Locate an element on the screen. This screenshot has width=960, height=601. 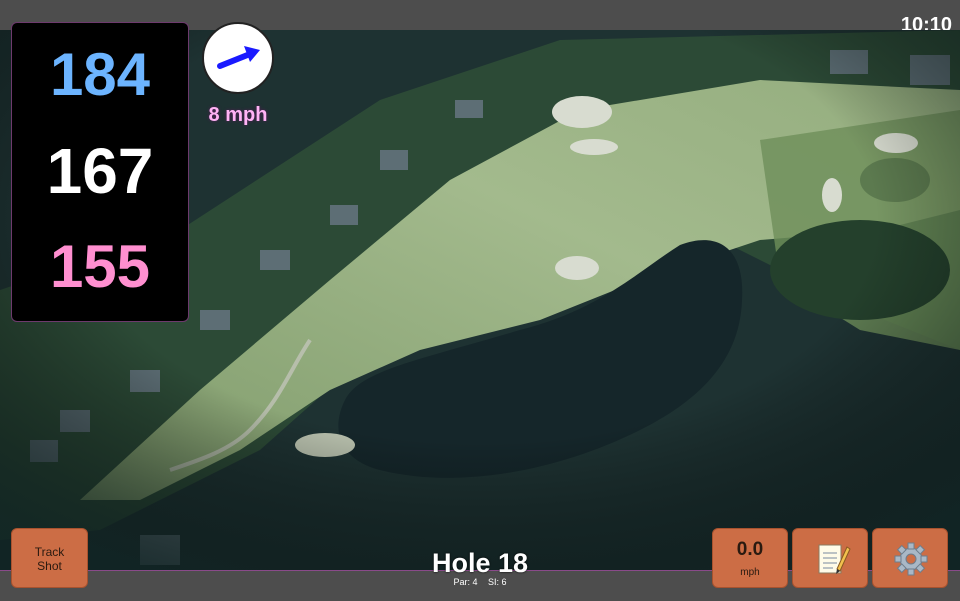
wind-arrow-icon is located at coordinates (238, 57).